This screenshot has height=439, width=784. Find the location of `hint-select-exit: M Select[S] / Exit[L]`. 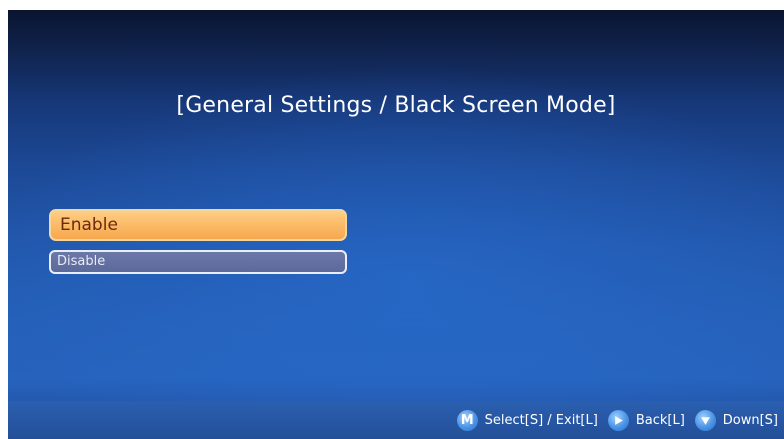

hint-select-exit: M Select[S] / Exit[L] is located at coordinates (527, 420).